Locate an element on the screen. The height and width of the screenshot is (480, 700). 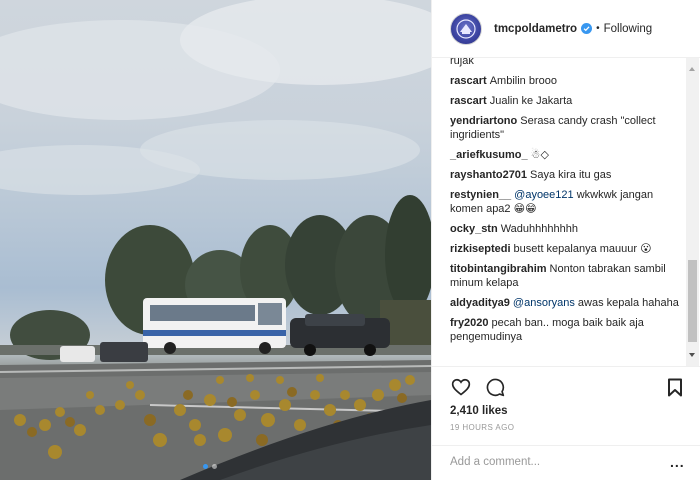
comment-button is located at coordinates (495, 387).